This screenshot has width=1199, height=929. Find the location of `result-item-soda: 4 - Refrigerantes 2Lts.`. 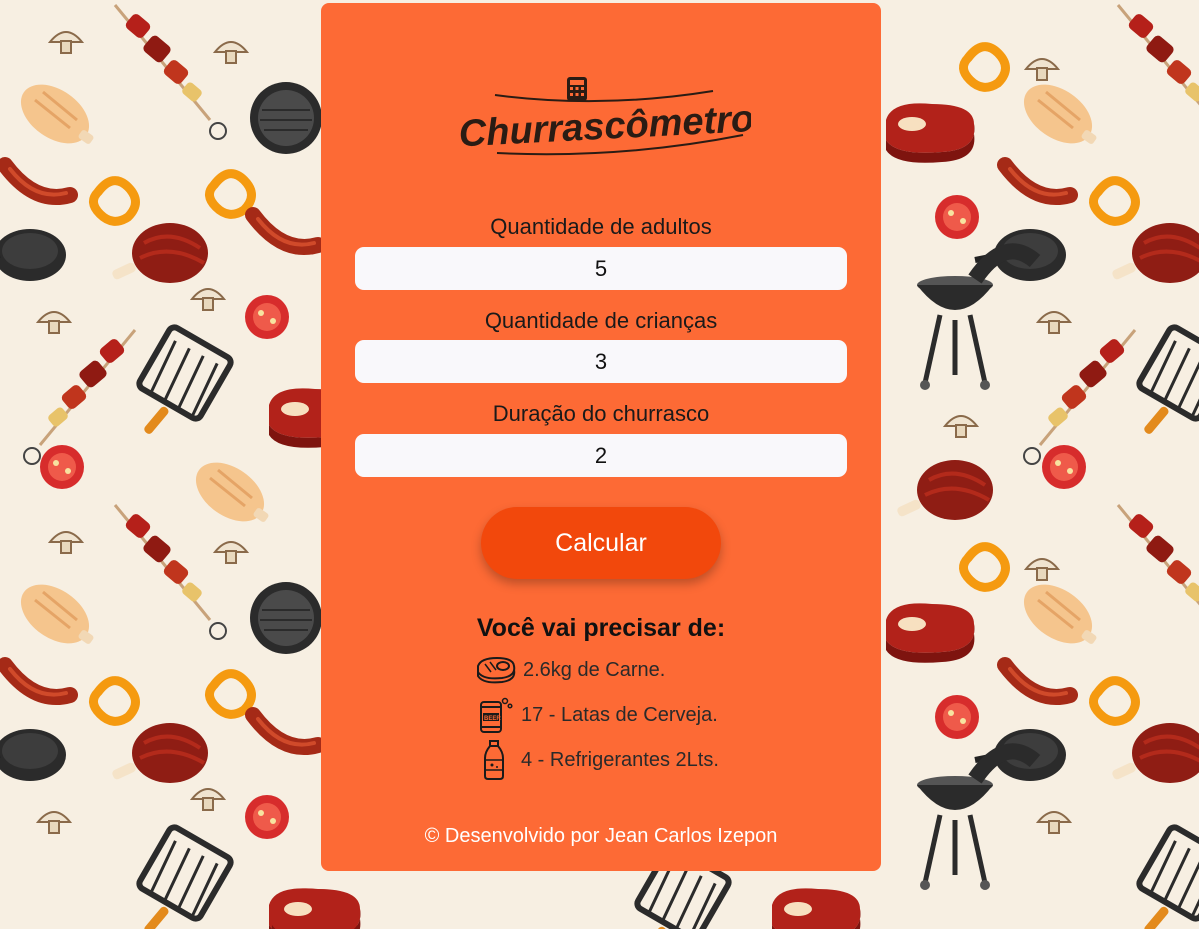

result-item-soda: 4 - Refrigerantes 2Lts. is located at coordinates (597, 760).